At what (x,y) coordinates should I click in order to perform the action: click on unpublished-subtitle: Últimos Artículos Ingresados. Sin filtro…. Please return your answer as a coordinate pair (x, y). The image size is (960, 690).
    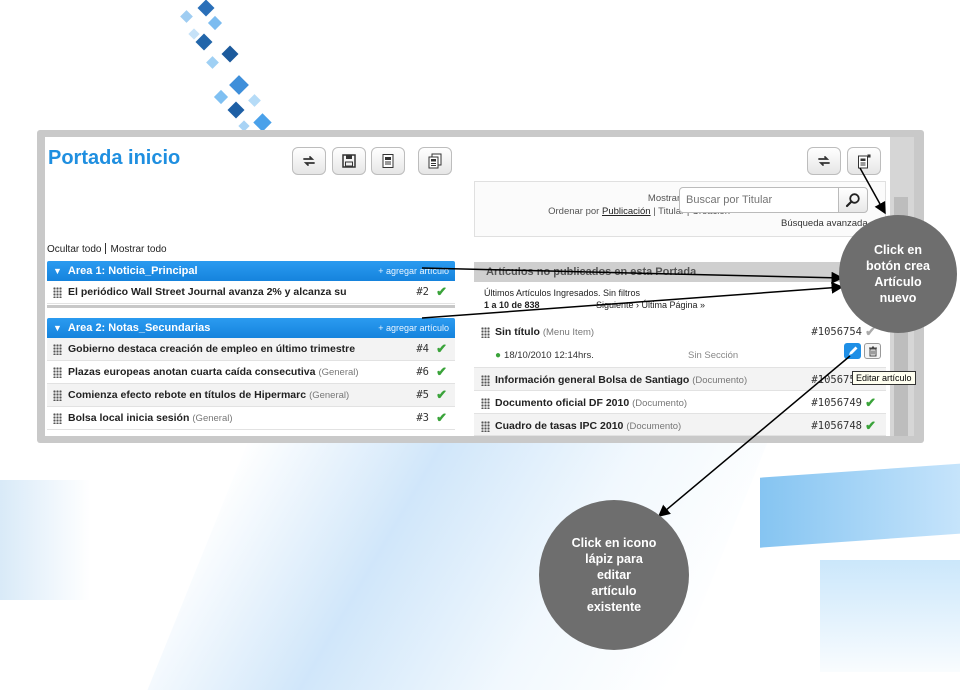
    Looking at the image, I should click on (562, 293).